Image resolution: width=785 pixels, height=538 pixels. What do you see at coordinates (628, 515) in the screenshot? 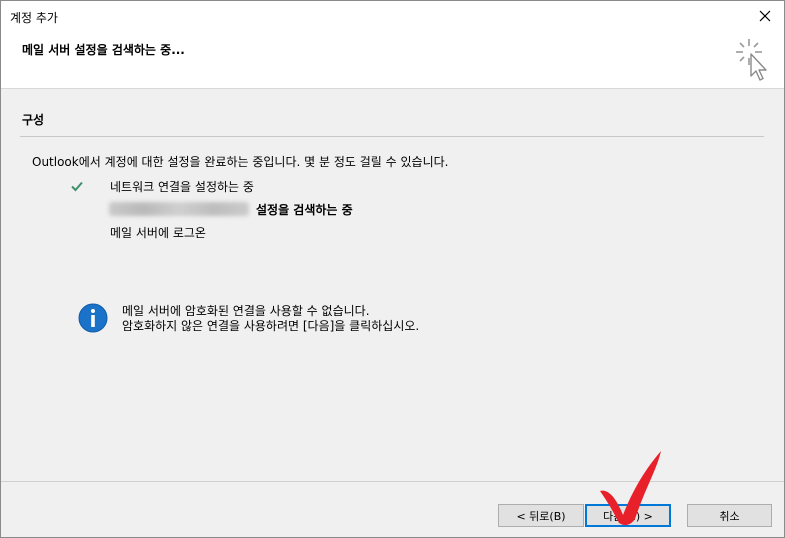
I see `next-button: 다음(N) >` at bounding box center [628, 515].